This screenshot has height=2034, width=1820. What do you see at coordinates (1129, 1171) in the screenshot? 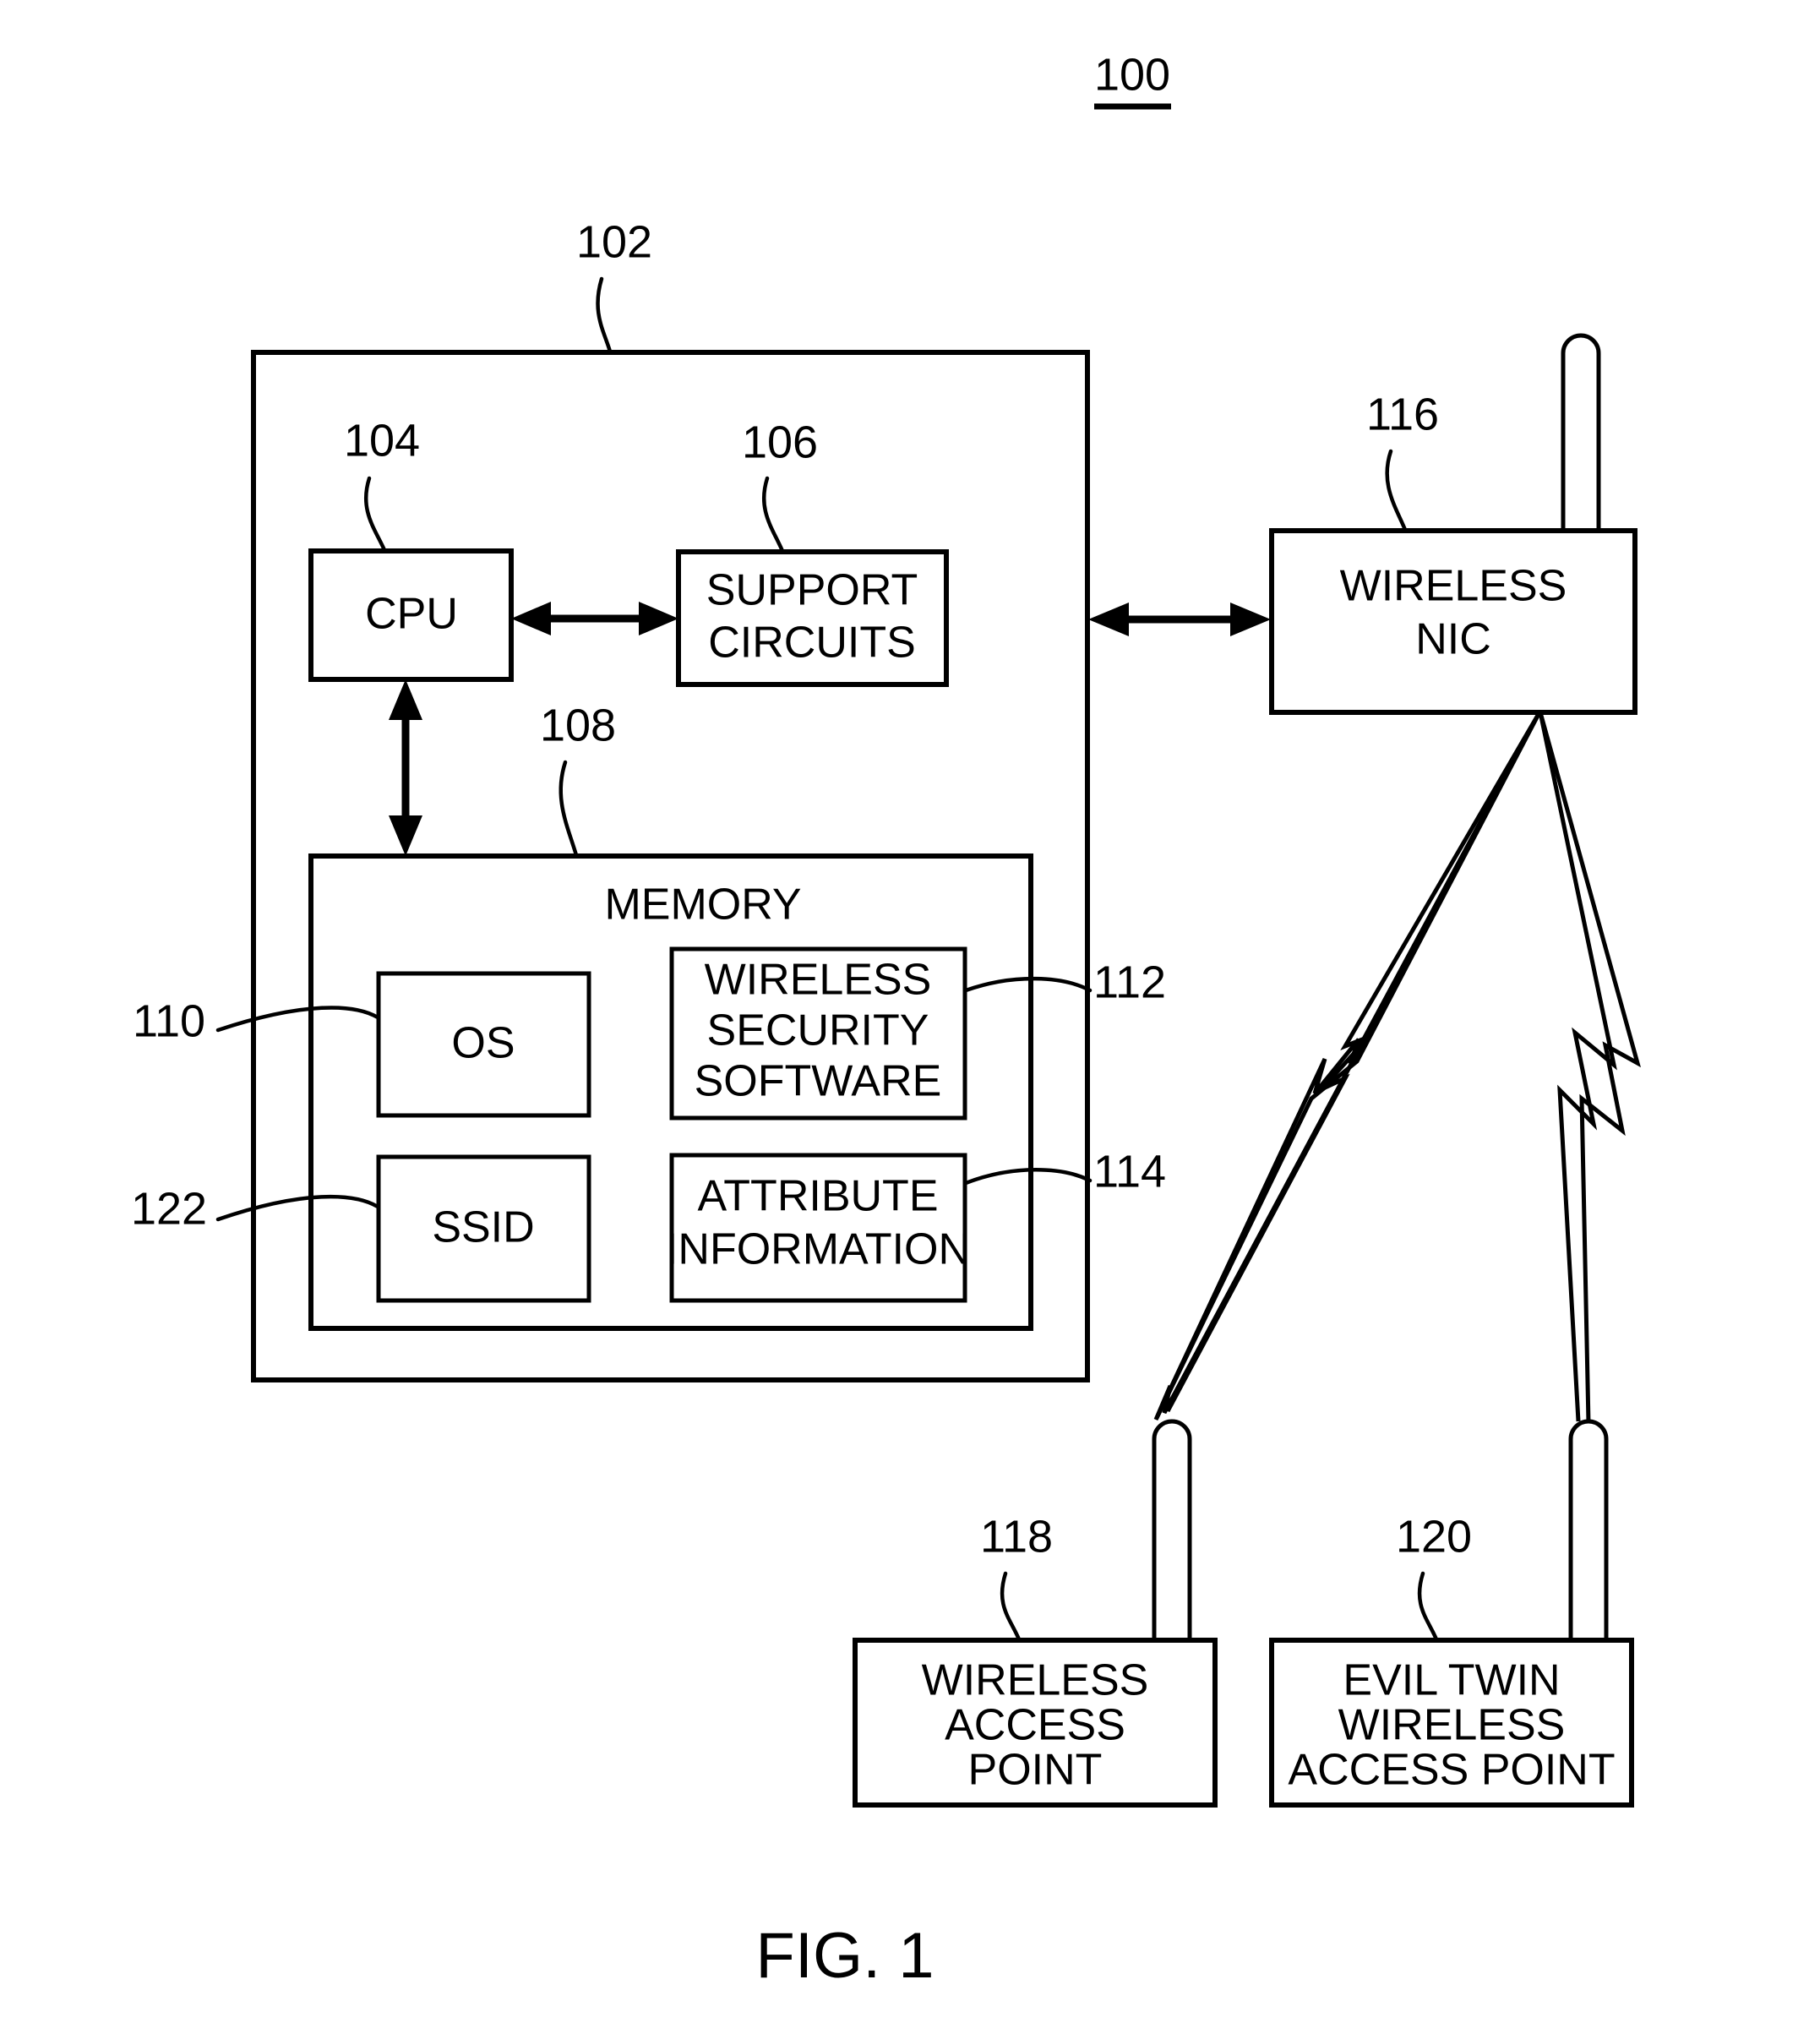
I see `ref-114-label: 114` at bounding box center [1129, 1171].